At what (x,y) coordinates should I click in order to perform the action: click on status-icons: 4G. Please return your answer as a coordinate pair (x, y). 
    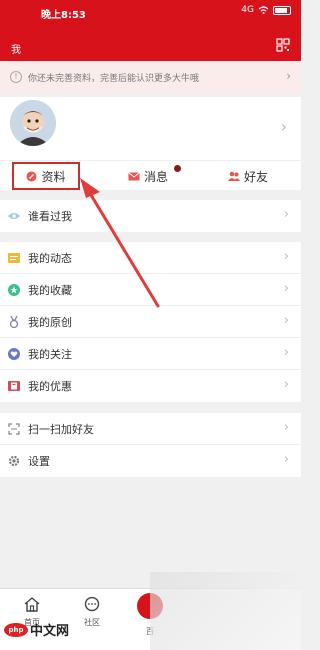
    Looking at the image, I should click on (266, 10).